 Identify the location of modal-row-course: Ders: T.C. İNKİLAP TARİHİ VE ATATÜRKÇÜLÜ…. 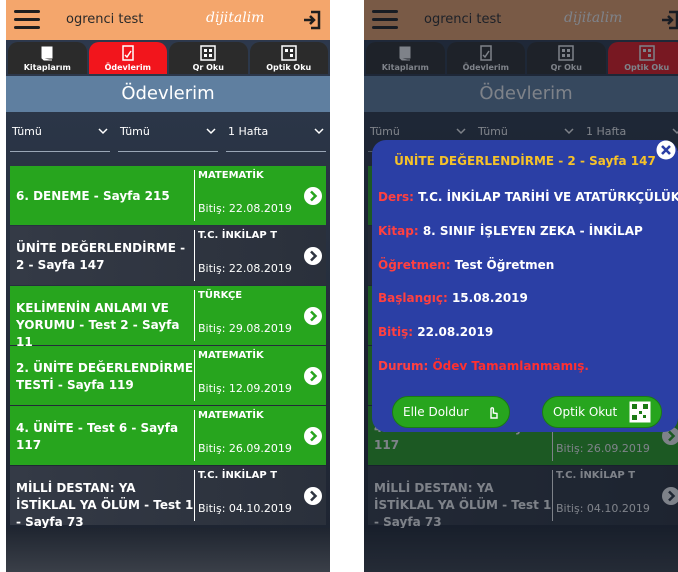
(528, 197).